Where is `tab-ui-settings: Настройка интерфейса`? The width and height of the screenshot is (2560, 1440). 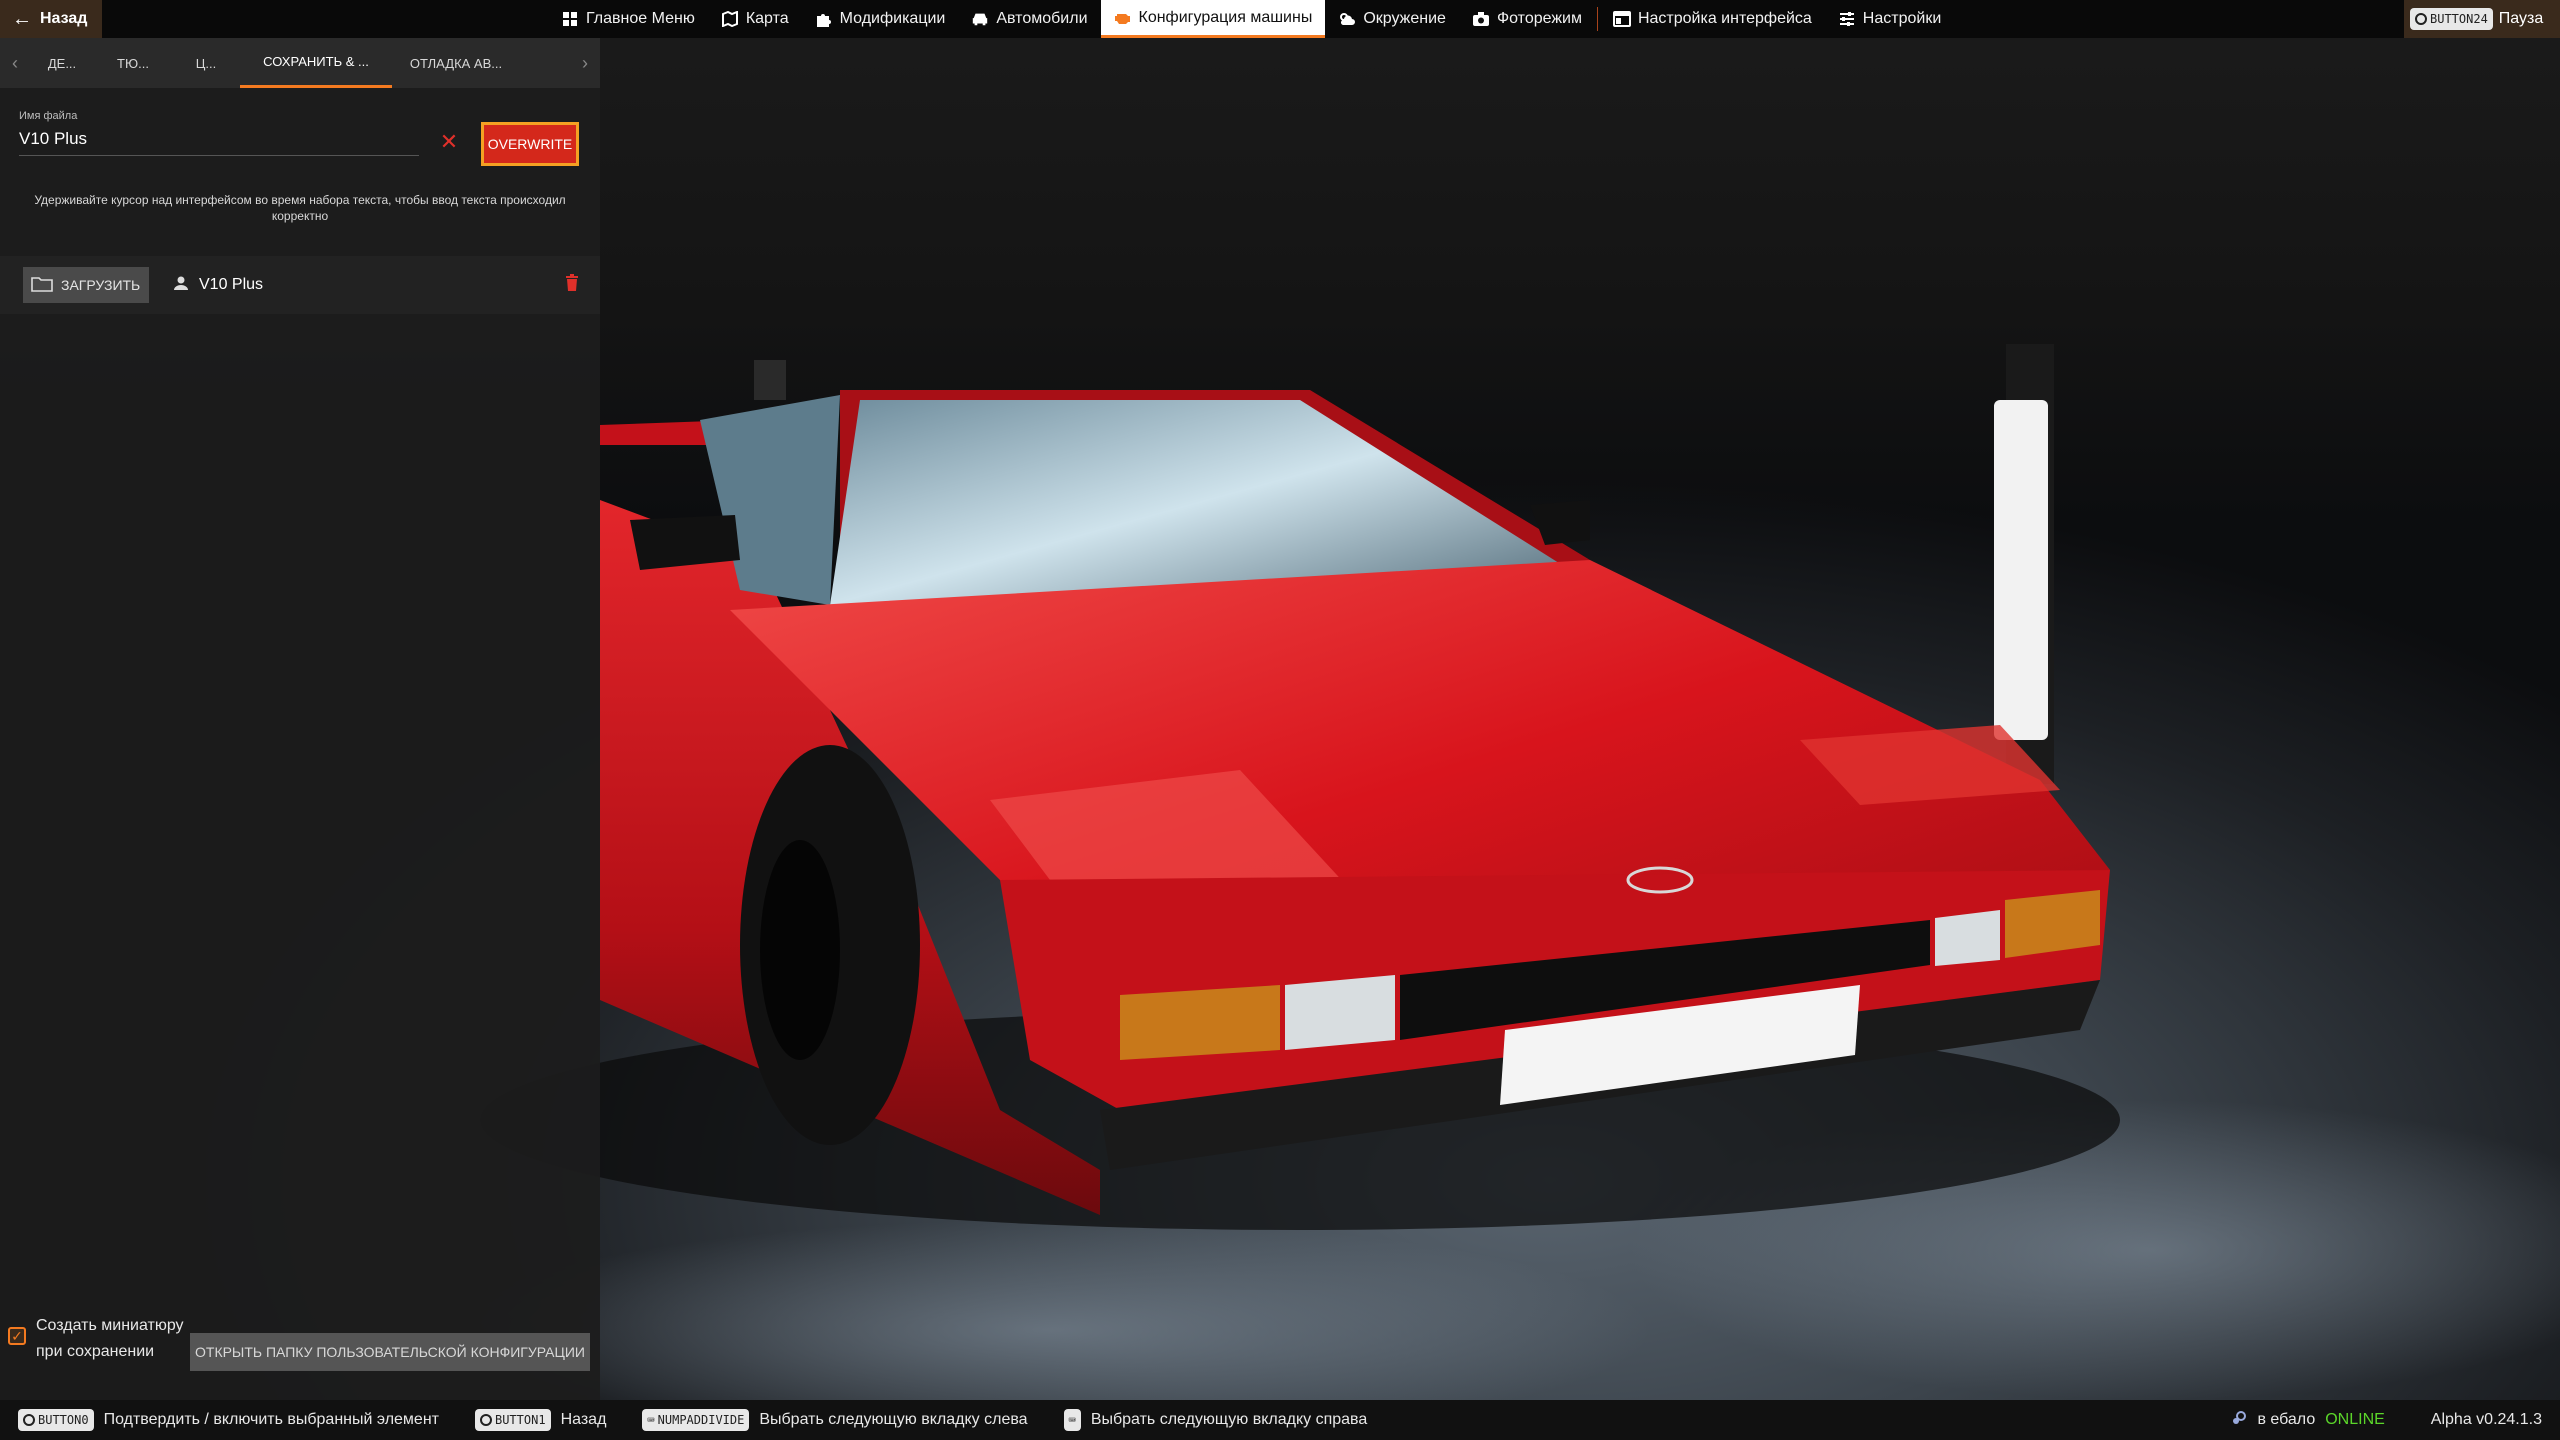
tab-ui-settings: Настройка интерфейса is located at coordinates (1712, 19).